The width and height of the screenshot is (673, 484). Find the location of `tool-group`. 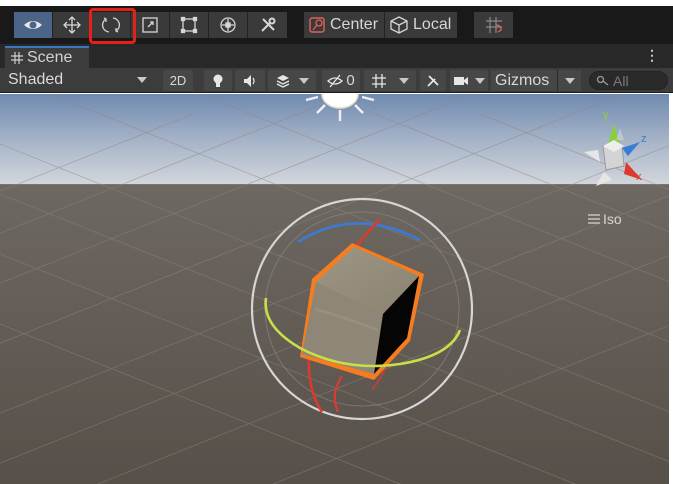

tool-group is located at coordinates (150, 25).